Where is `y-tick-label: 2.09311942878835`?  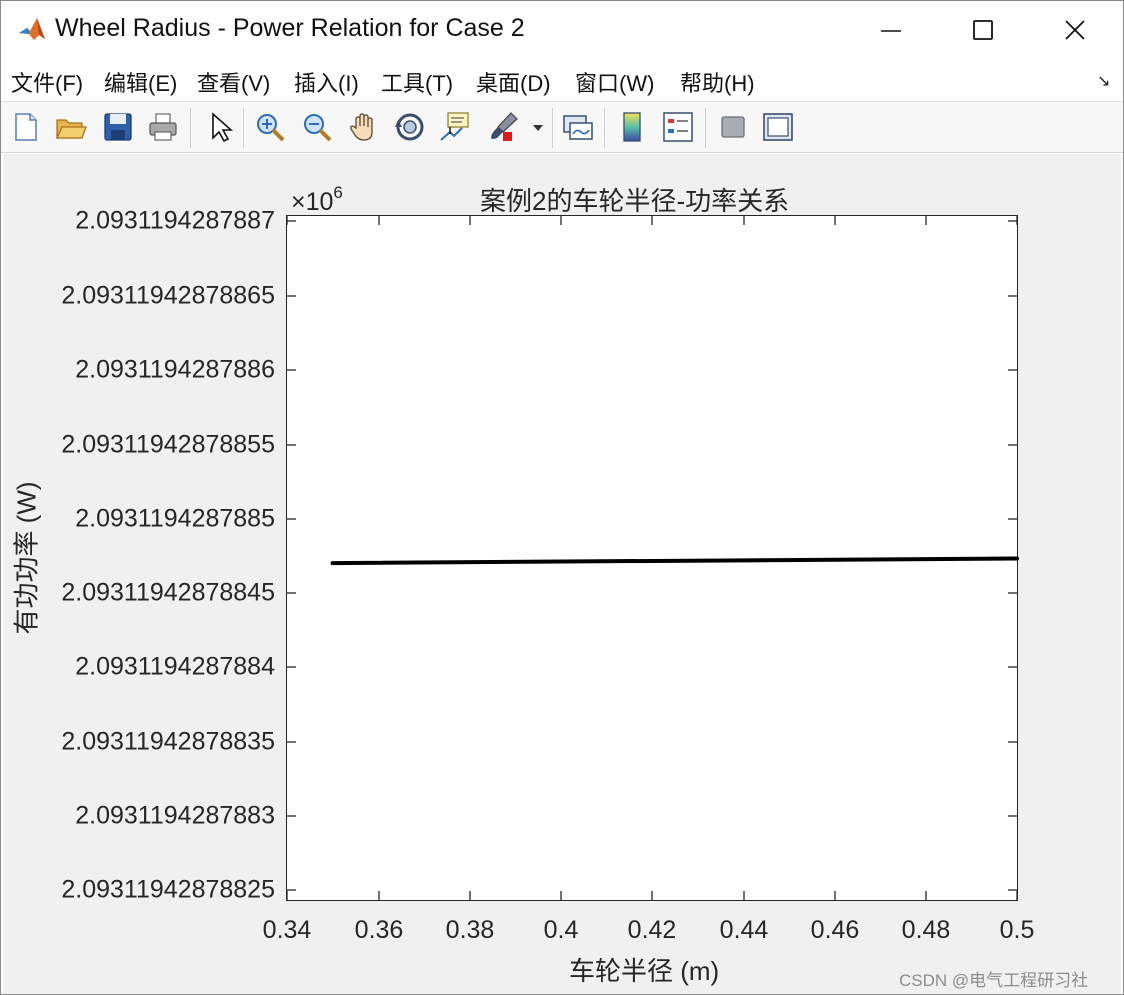 y-tick-label: 2.09311942878835 is located at coordinates (168, 741).